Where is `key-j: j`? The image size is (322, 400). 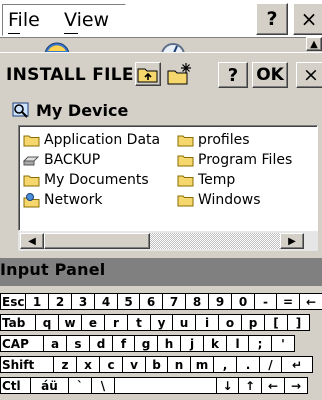 key-j: j is located at coordinates (192, 343).